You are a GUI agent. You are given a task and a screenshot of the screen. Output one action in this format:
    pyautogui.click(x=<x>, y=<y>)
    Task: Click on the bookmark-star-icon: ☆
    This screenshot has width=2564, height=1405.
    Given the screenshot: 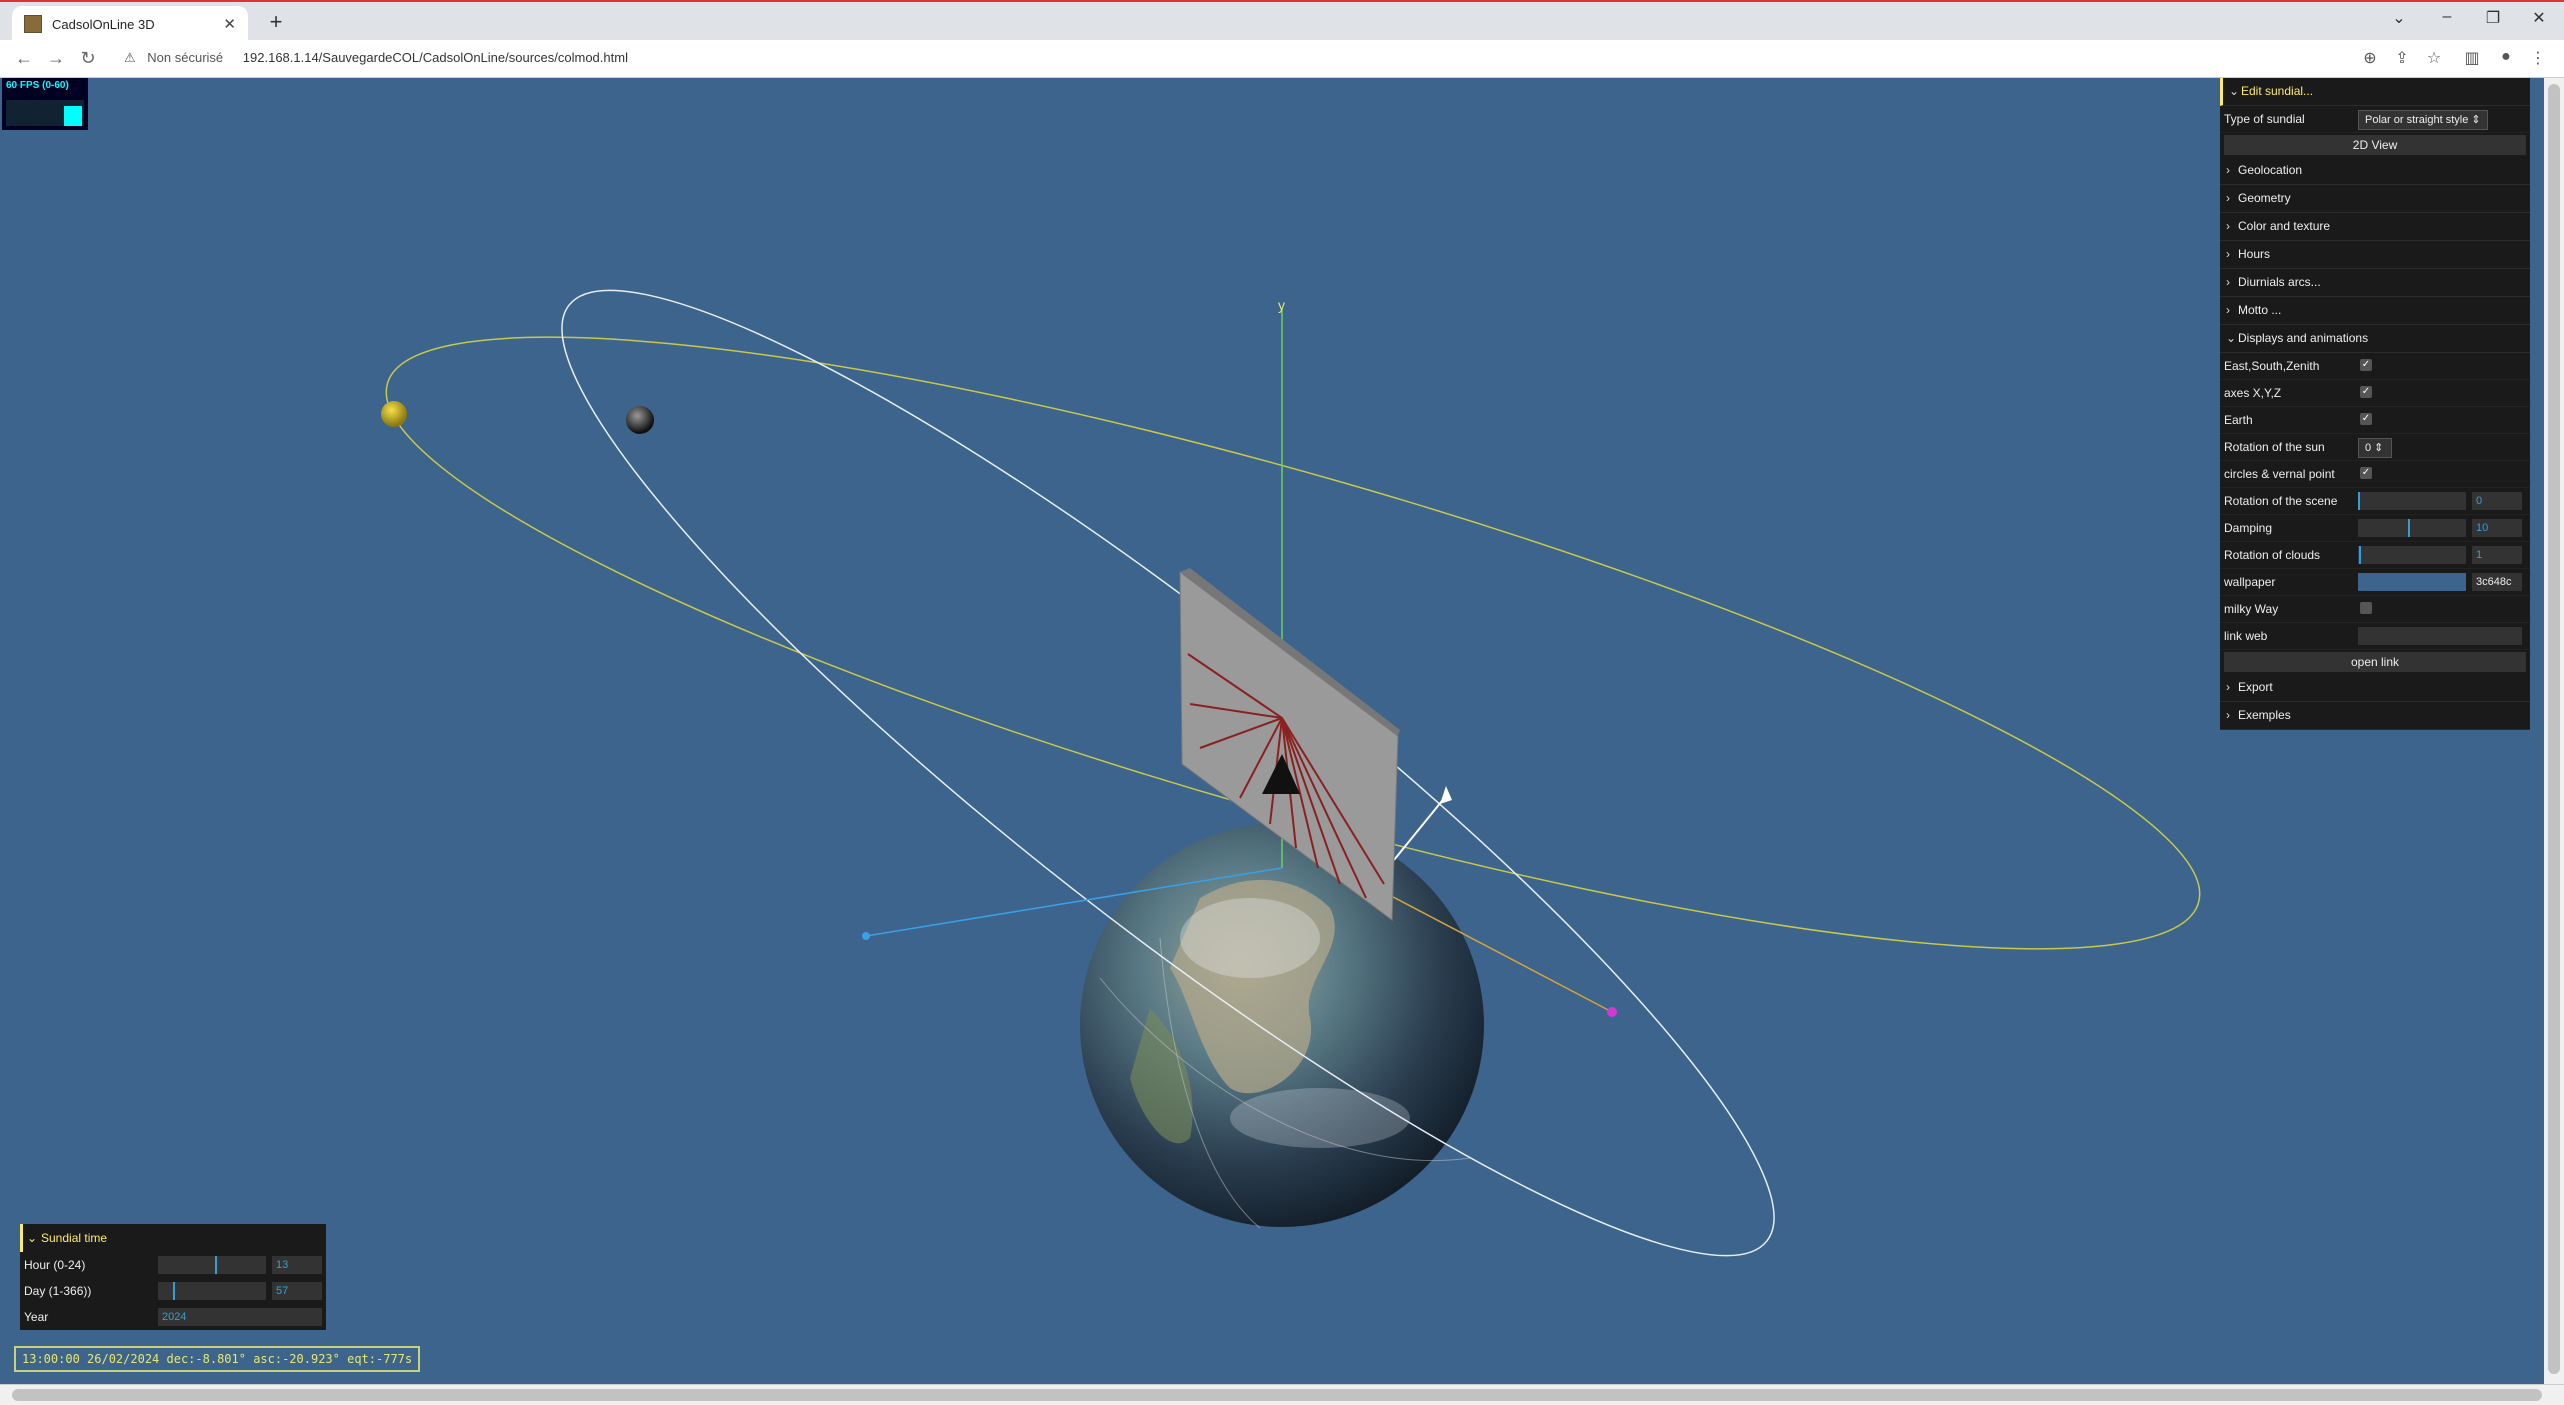 What is the action you would take?
    pyautogui.click(x=2434, y=58)
    